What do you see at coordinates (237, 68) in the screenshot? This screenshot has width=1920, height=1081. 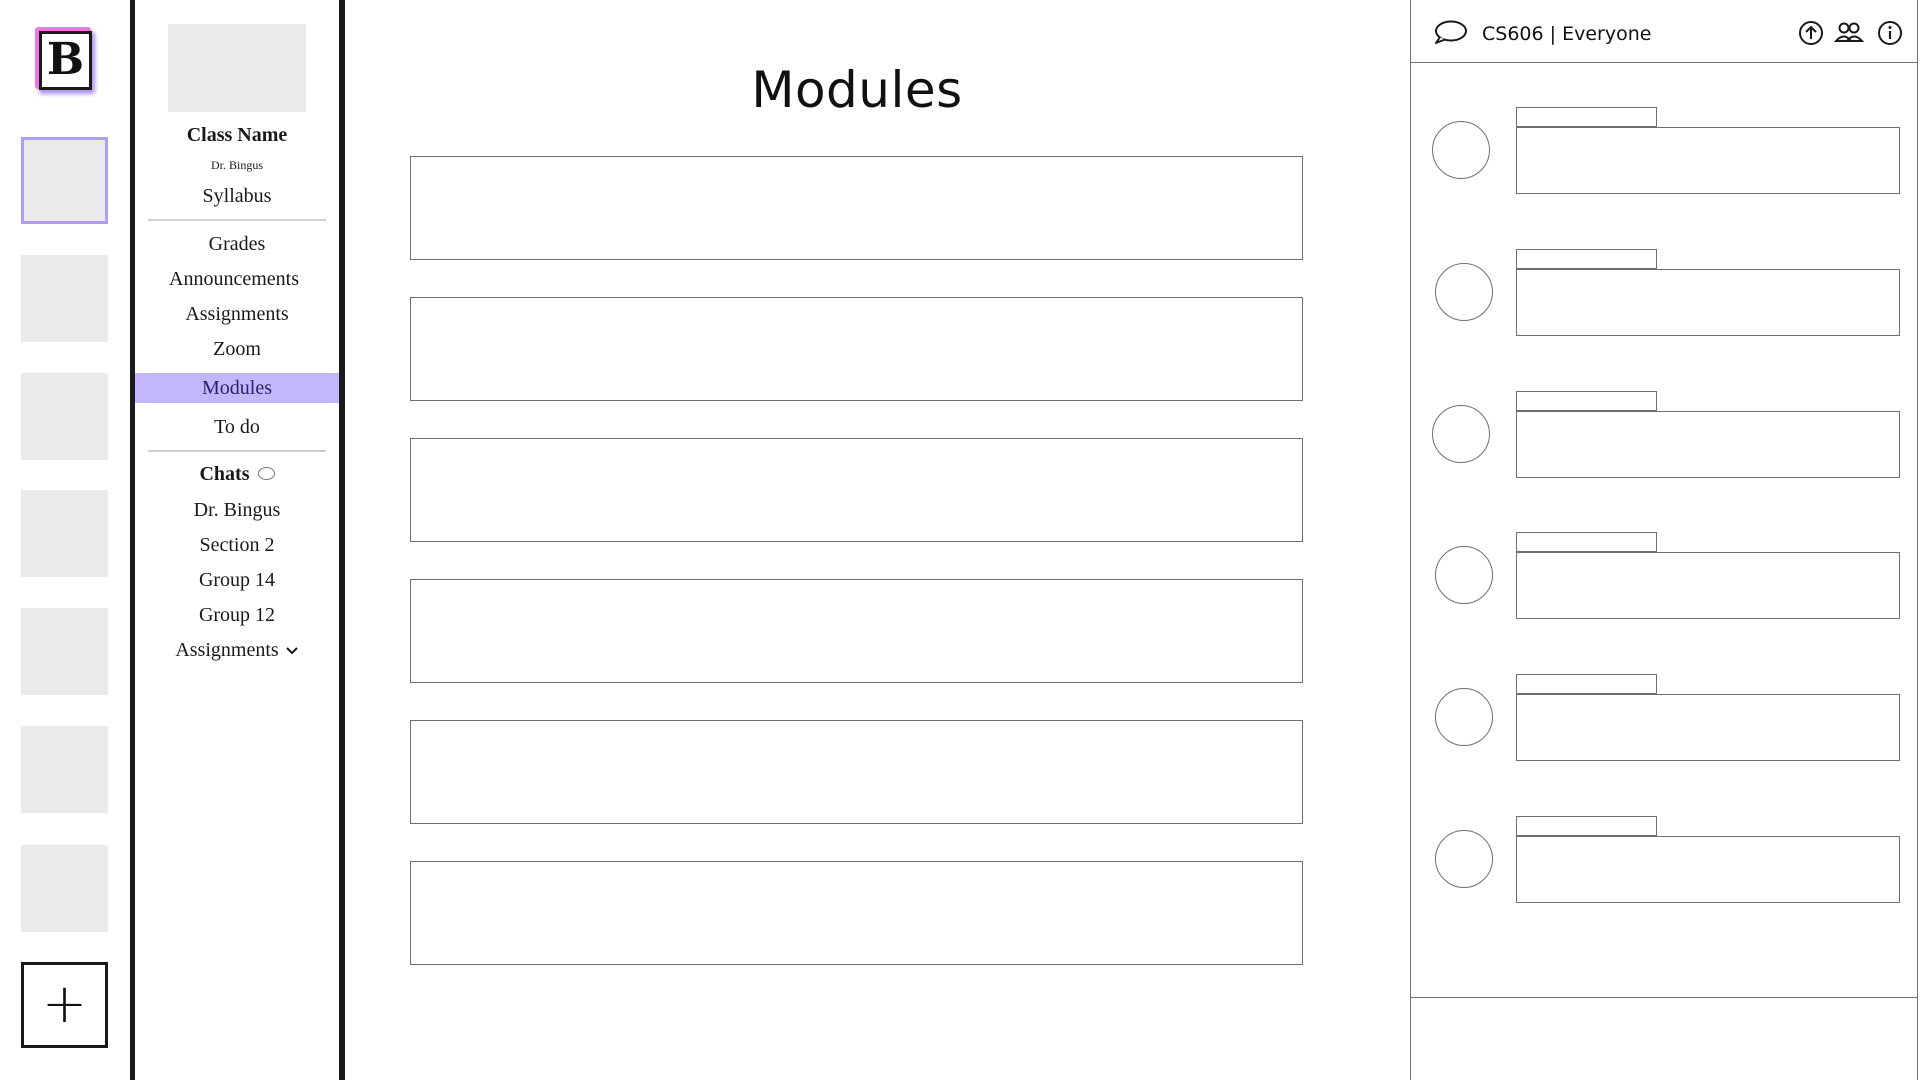 I see `class-image` at bounding box center [237, 68].